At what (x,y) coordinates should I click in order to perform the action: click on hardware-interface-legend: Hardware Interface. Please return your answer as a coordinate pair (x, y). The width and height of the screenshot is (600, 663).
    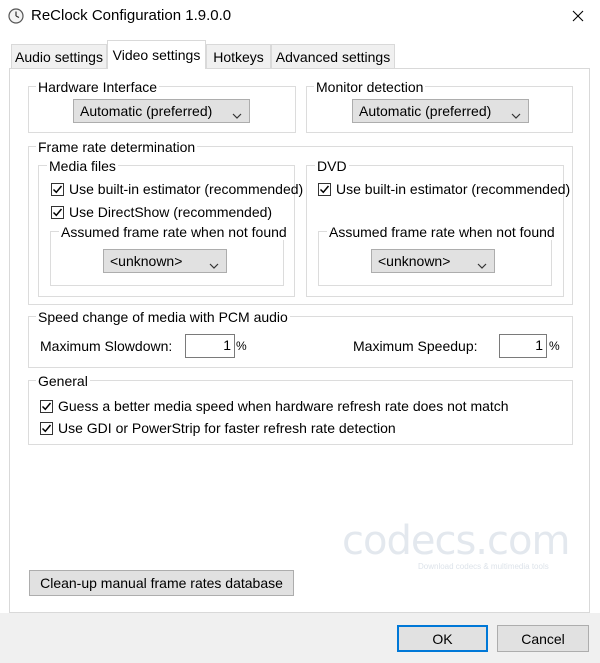
    Looking at the image, I should click on (98, 87).